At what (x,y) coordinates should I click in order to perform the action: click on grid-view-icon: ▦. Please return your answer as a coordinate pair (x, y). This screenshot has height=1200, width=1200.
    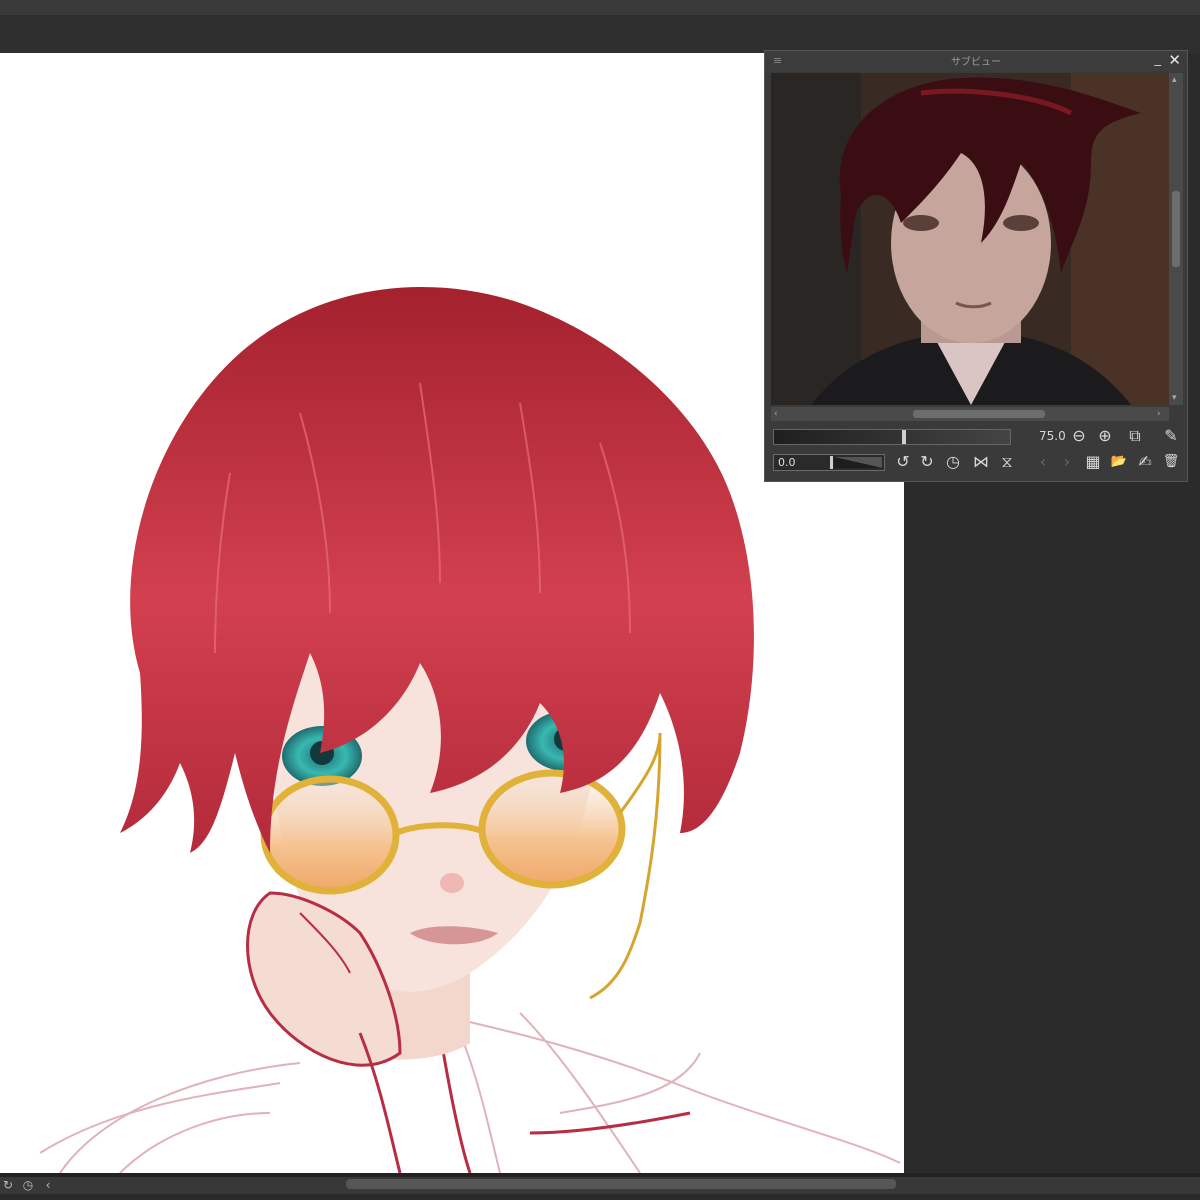
    Looking at the image, I should click on (1093, 463).